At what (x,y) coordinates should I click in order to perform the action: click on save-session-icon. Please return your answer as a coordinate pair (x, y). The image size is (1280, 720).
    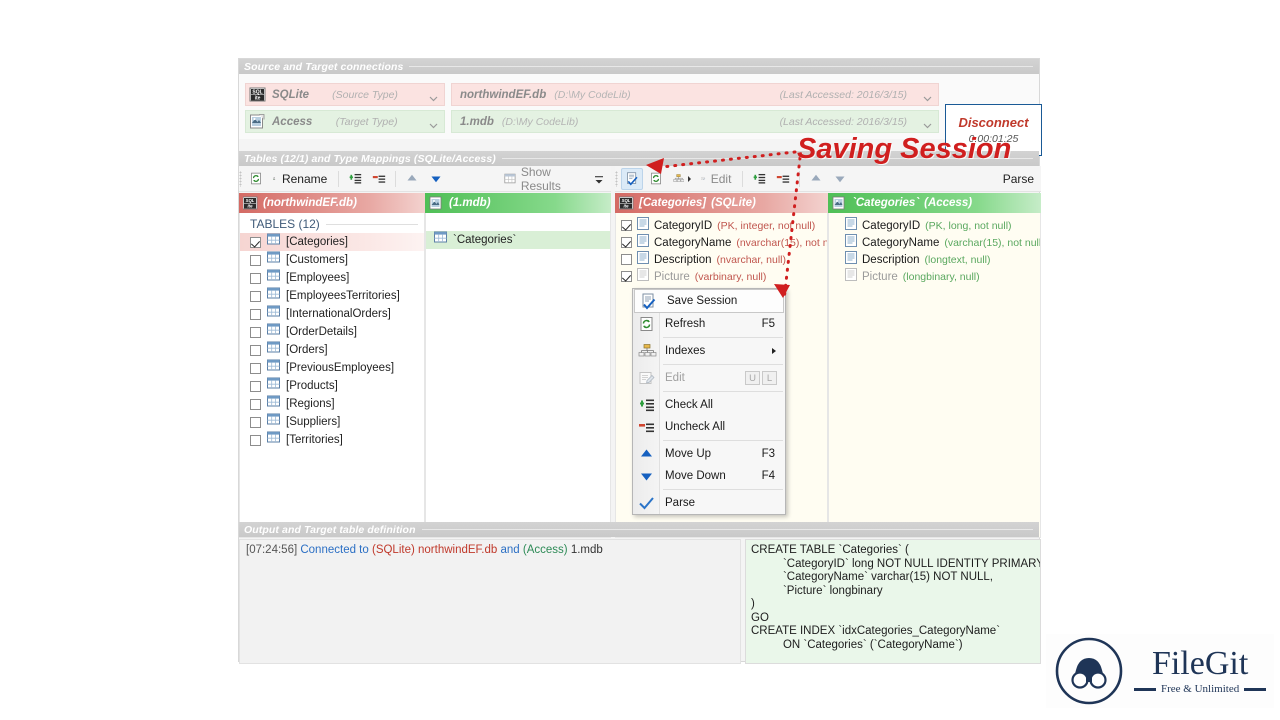
    Looking at the image, I should click on (648, 301).